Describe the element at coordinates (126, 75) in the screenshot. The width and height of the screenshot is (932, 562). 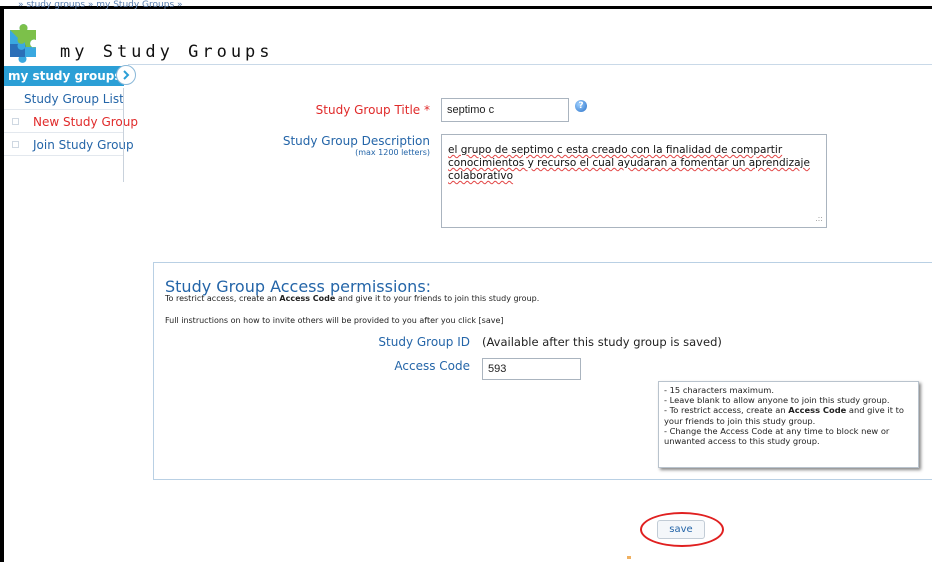
I see `sidebar-collapse-icon` at that location.